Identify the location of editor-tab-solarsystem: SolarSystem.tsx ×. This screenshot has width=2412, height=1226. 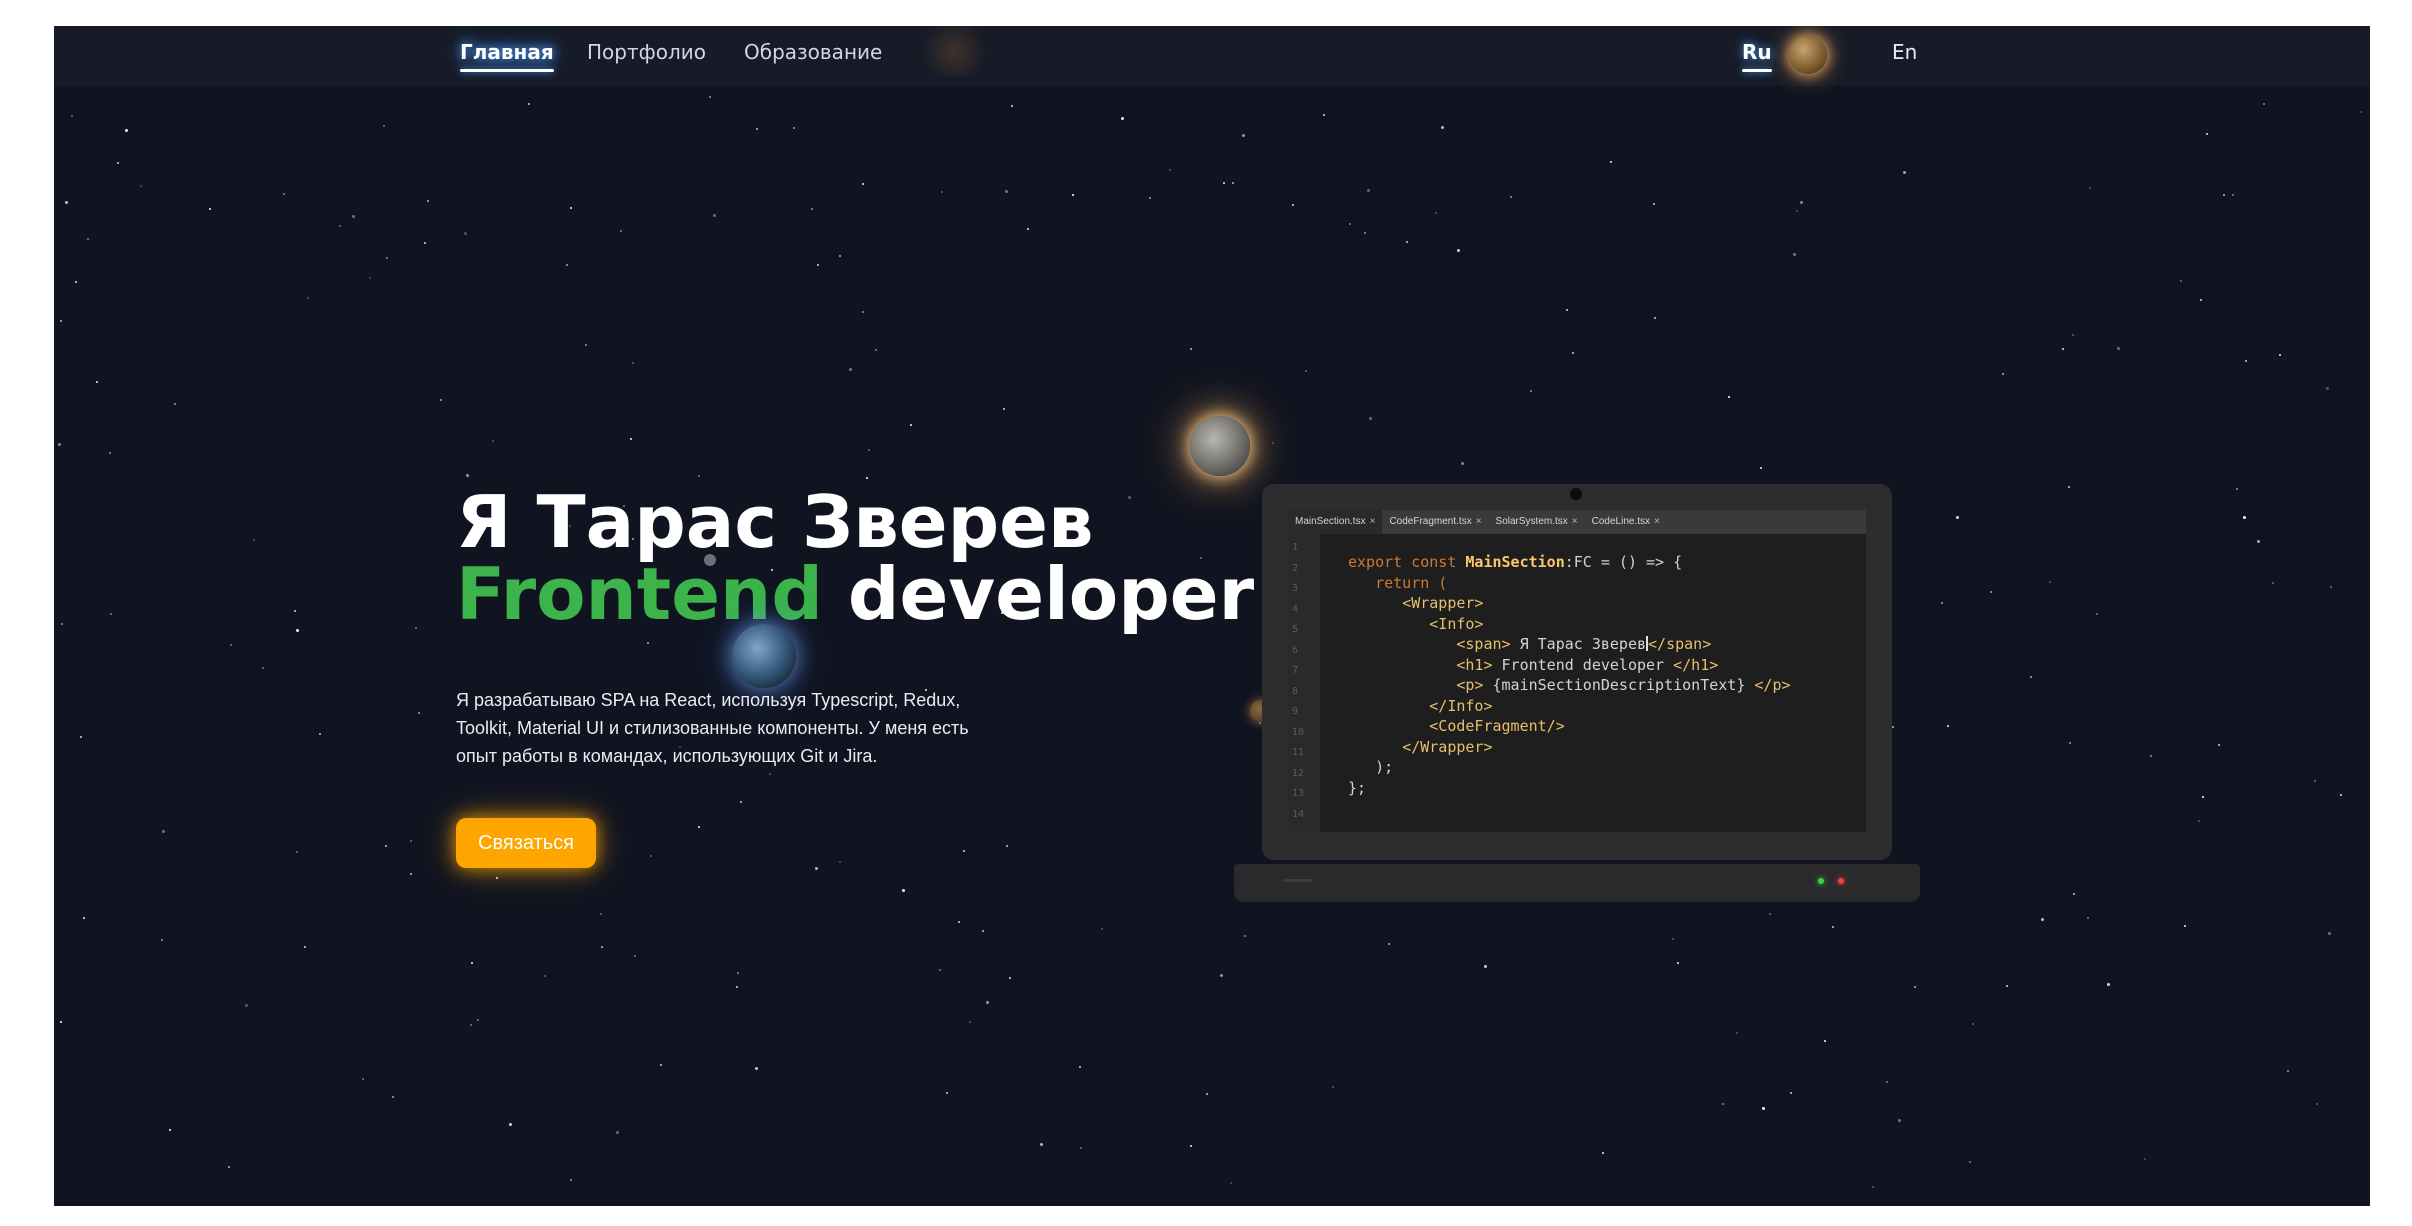
(1537, 522).